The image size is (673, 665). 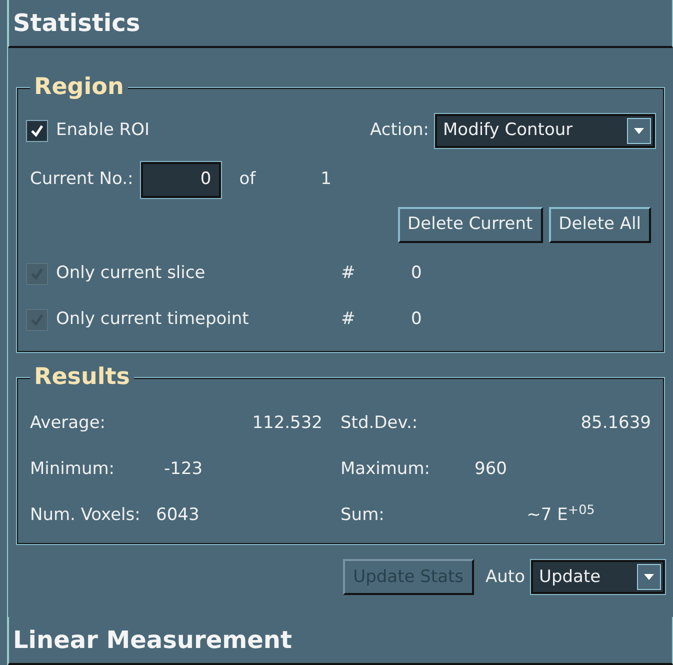 What do you see at coordinates (181, 180) in the screenshot?
I see `number-field: 0` at bounding box center [181, 180].